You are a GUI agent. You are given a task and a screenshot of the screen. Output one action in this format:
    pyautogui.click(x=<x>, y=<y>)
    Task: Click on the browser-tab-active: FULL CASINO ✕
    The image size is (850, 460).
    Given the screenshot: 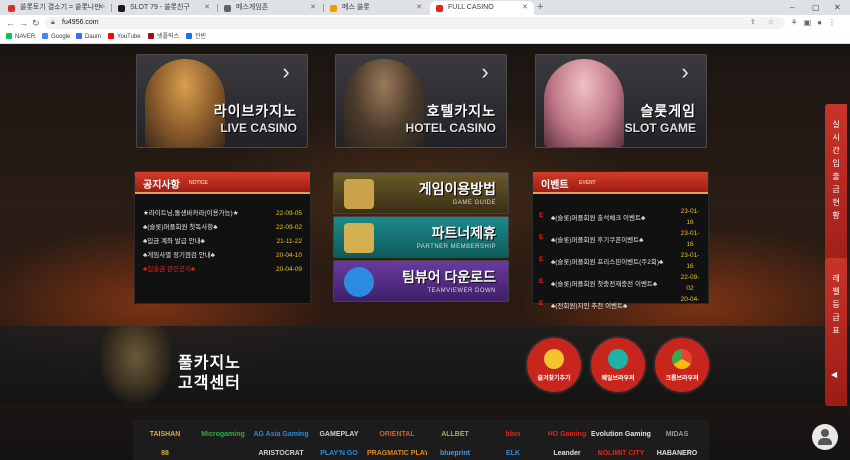 What is the action you would take?
    pyautogui.click(x=482, y=8)
    